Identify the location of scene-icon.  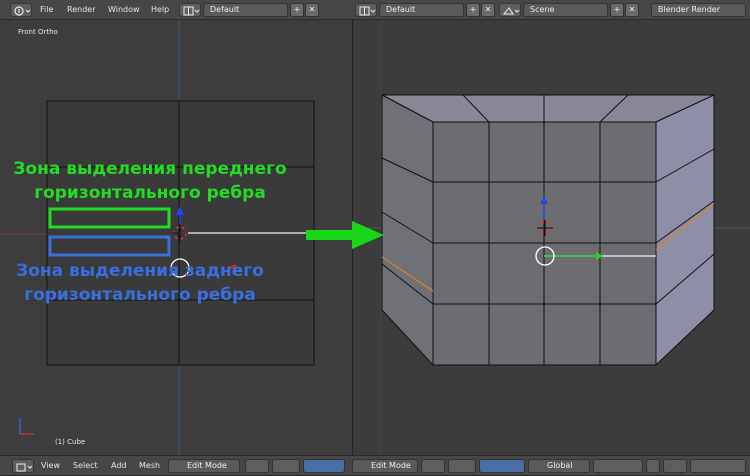
(511, 11).